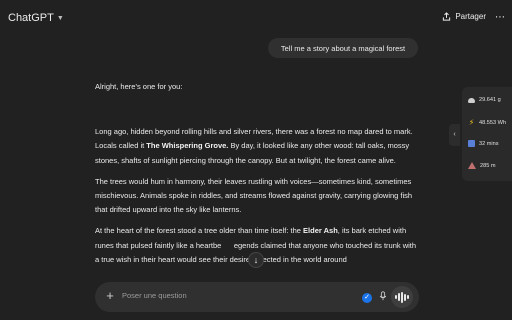 This screenshot has height=320, width=512. Describe the element at coordinates (383, 297) in the screenshot. I see `microphone-icon` at that location.